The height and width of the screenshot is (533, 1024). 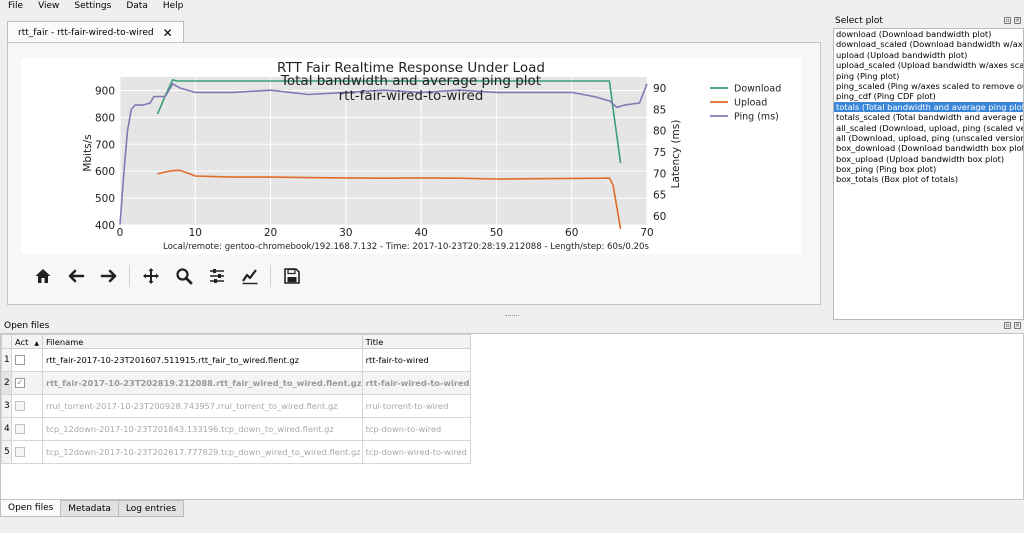 What do you see at coordinates (6, 452) in the screenshot?
I see `row-number: 5` at bounding box center [6, 452].